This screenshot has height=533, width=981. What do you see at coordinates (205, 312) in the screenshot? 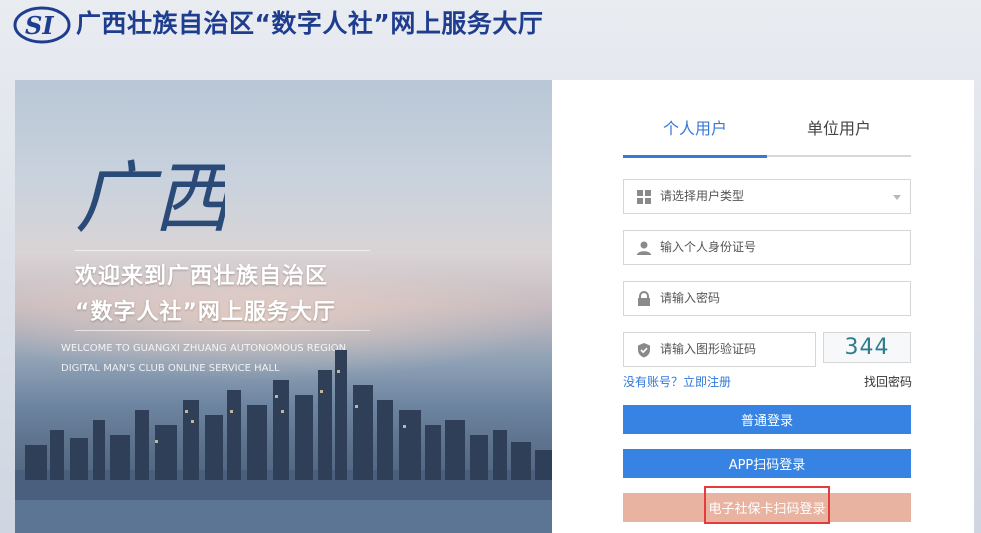
I see `hero-welcome-line2: “数字人社”网上服务大厅` at bounding box center [205, 312].